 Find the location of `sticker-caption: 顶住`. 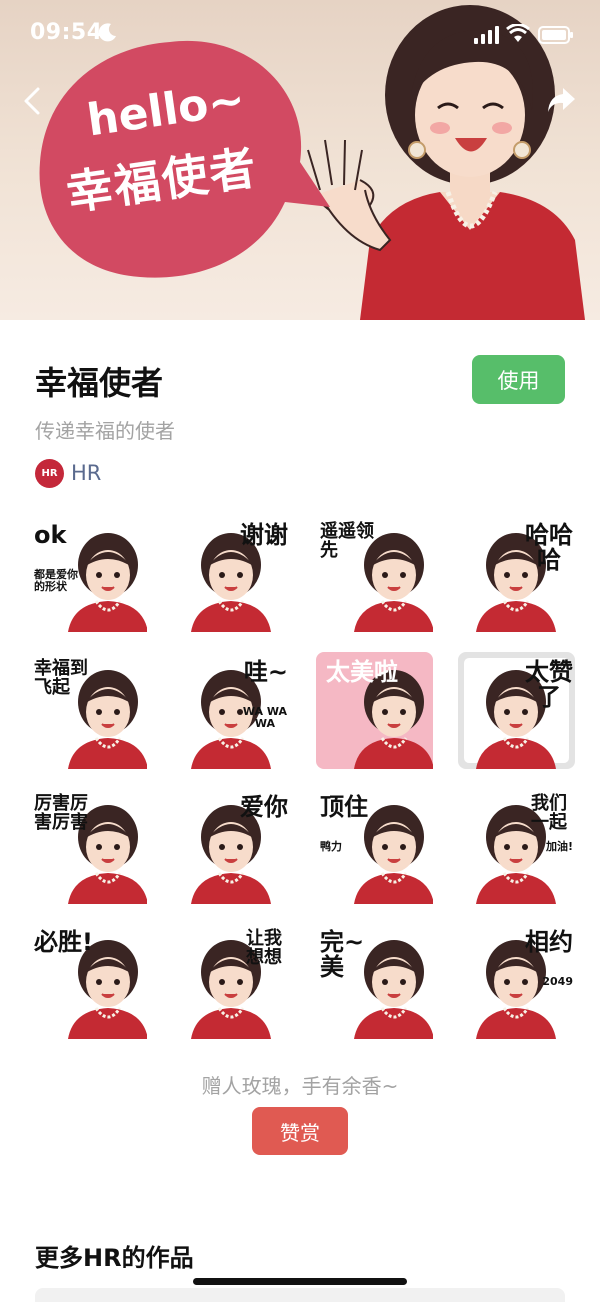

sticker-caption: 顶住 is located at coordinates (344, 807).